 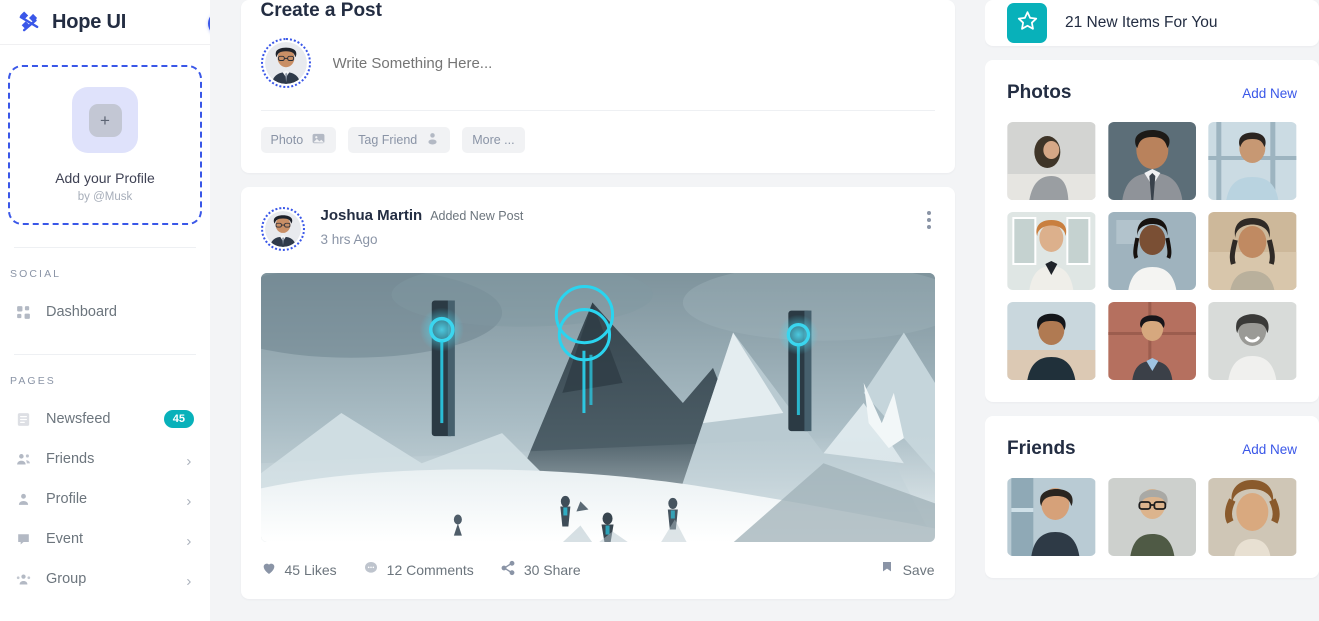 I want to click on tag-friend-button: Tag Friend, so click(x=399, y=140).